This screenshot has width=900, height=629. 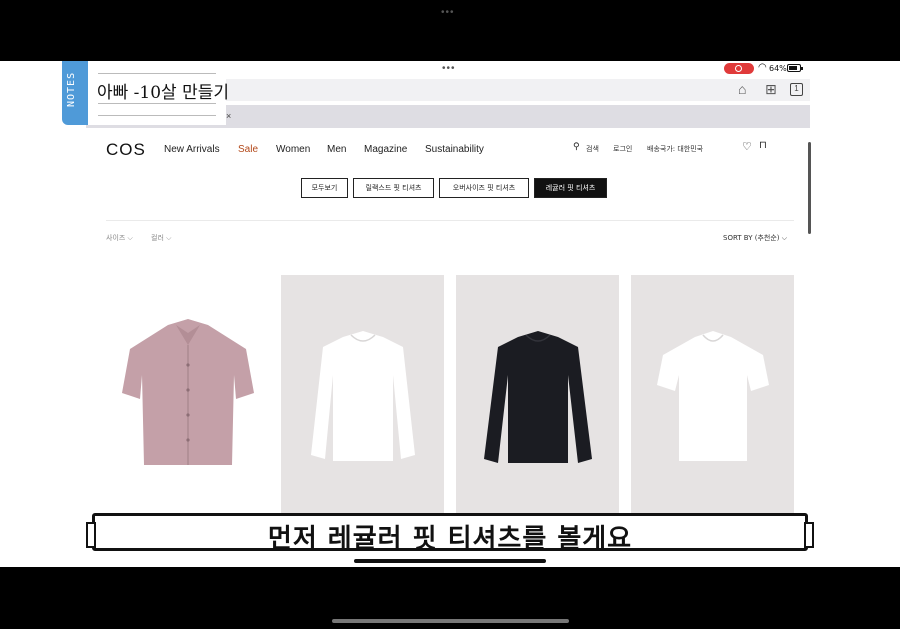 I want to click on white-long-sleeve-image, so click(x=362, y=395).